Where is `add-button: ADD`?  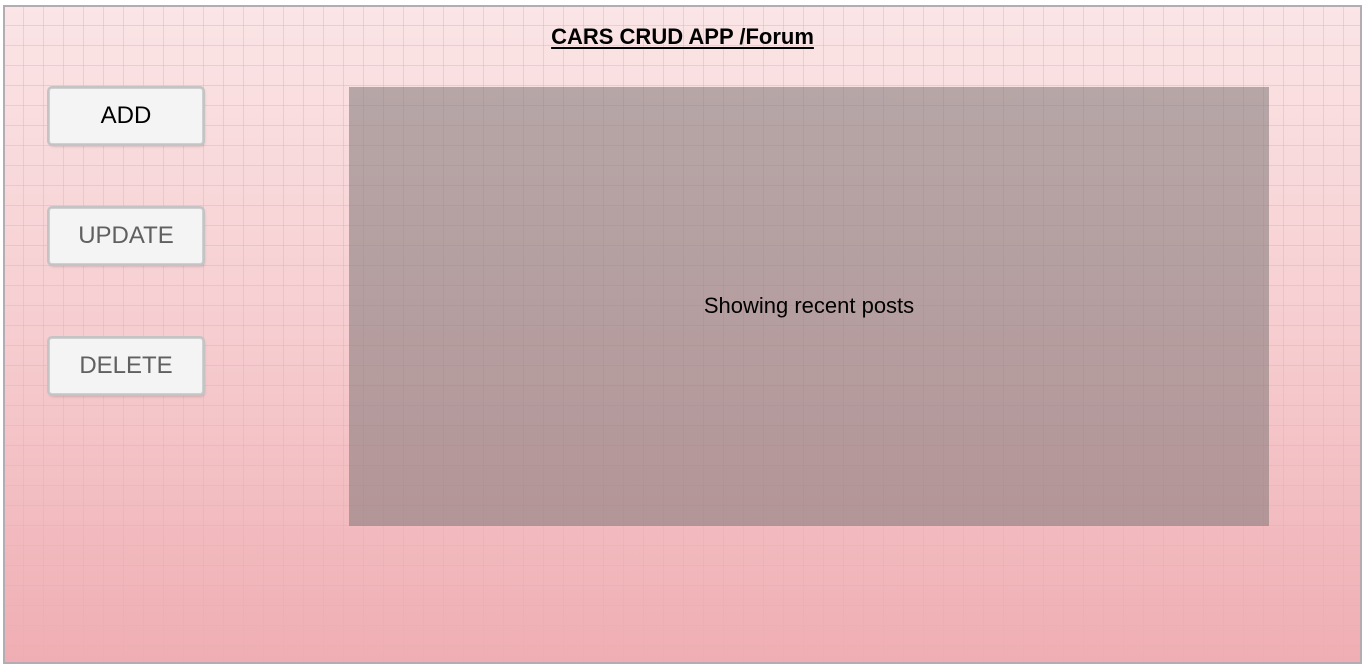
add-button: ADD is located at coordinates (126, 116).